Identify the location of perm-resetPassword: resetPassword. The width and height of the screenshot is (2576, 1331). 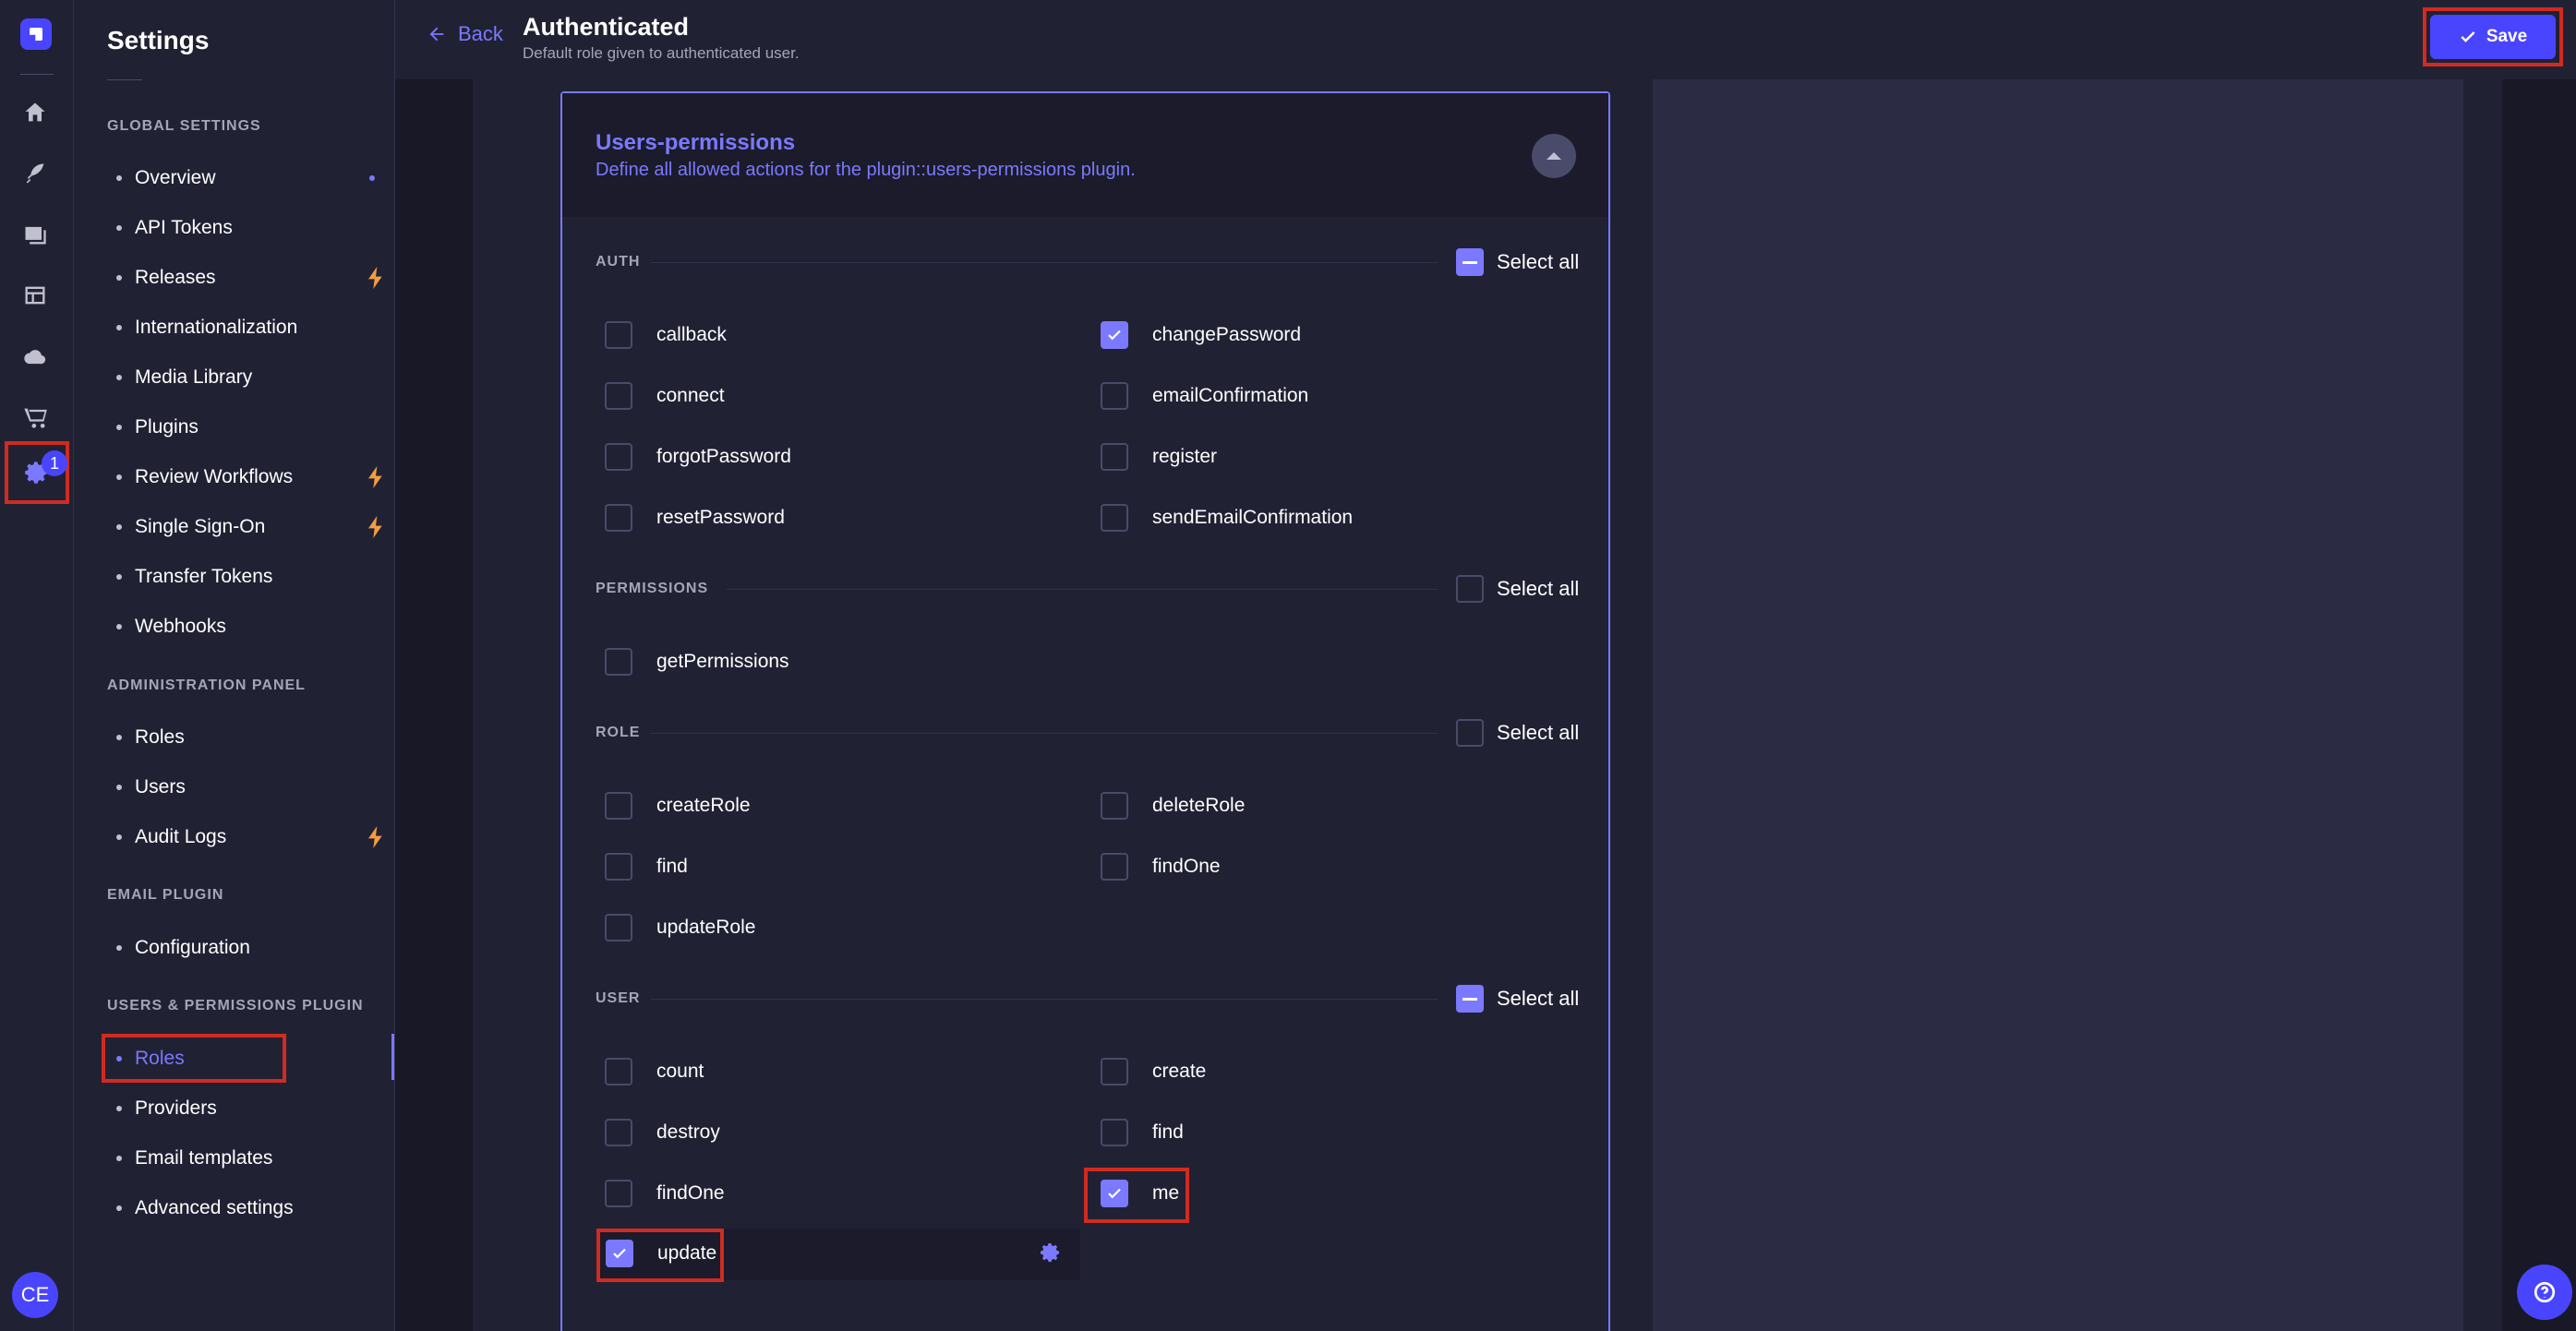
(695, 518).